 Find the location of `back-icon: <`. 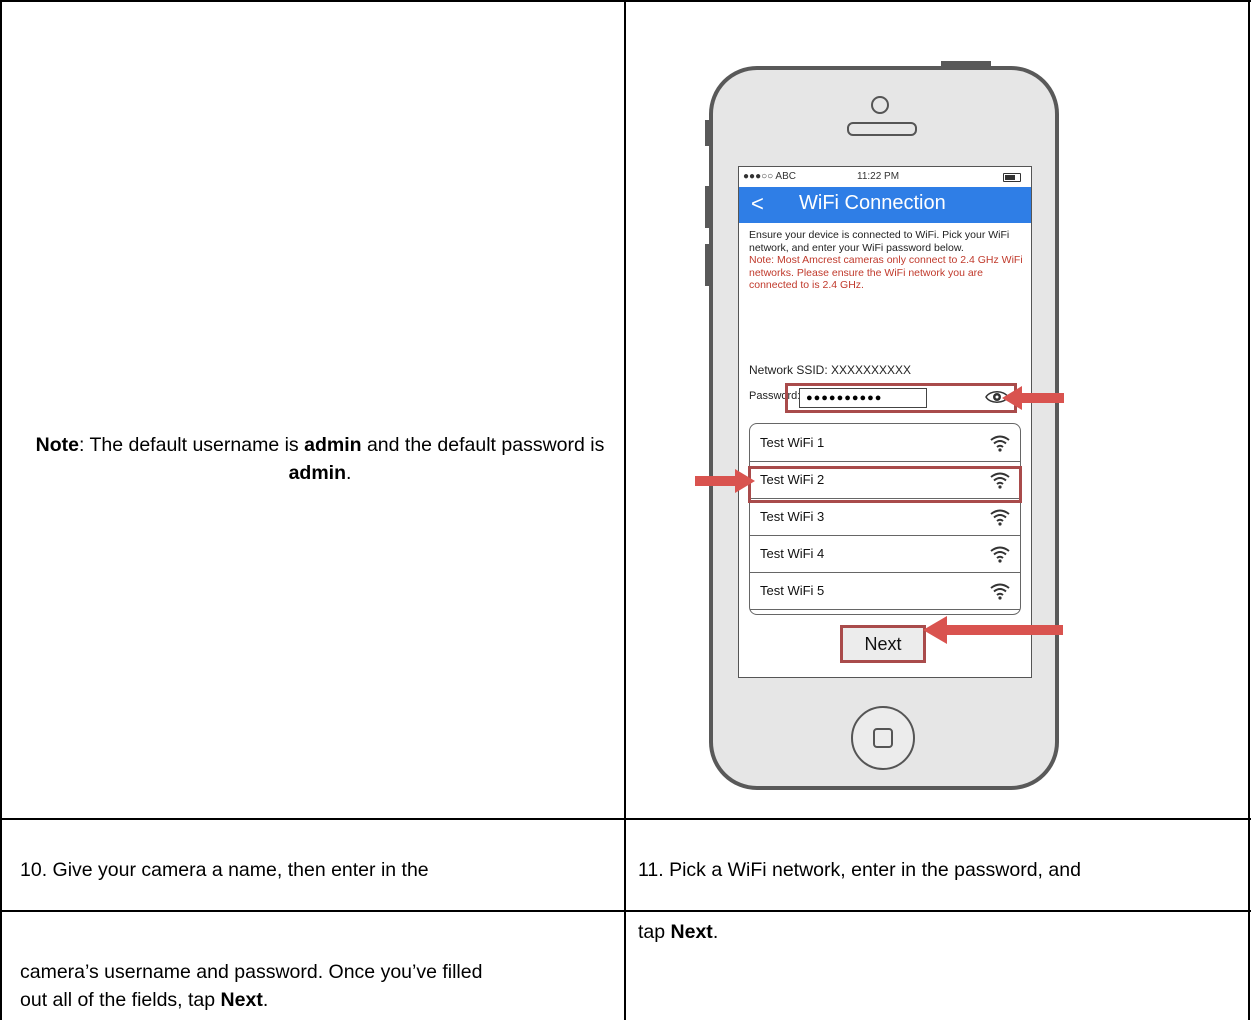

back-icon: < is located at coordinates (757, 204).